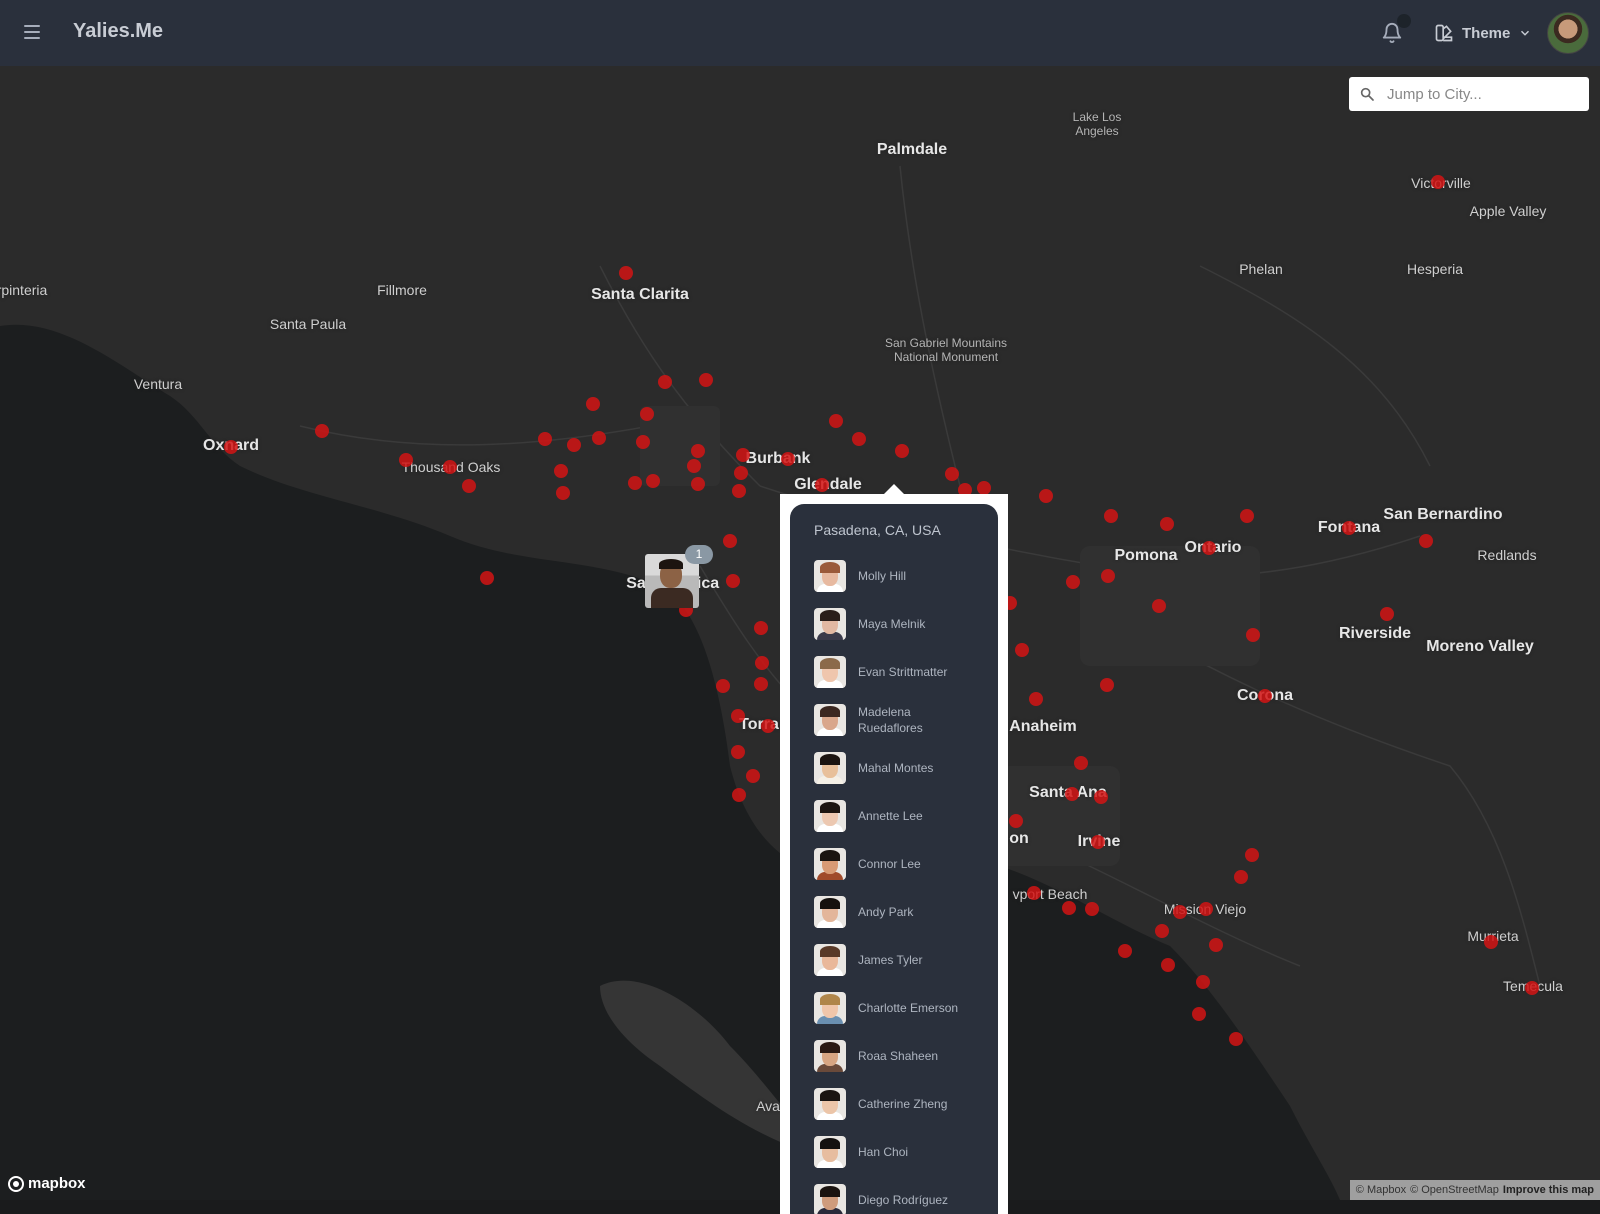 This screenshot has height=1214, width=1600. I want to click on person-list-item: Evan Strittmatter, so click(904, 672).